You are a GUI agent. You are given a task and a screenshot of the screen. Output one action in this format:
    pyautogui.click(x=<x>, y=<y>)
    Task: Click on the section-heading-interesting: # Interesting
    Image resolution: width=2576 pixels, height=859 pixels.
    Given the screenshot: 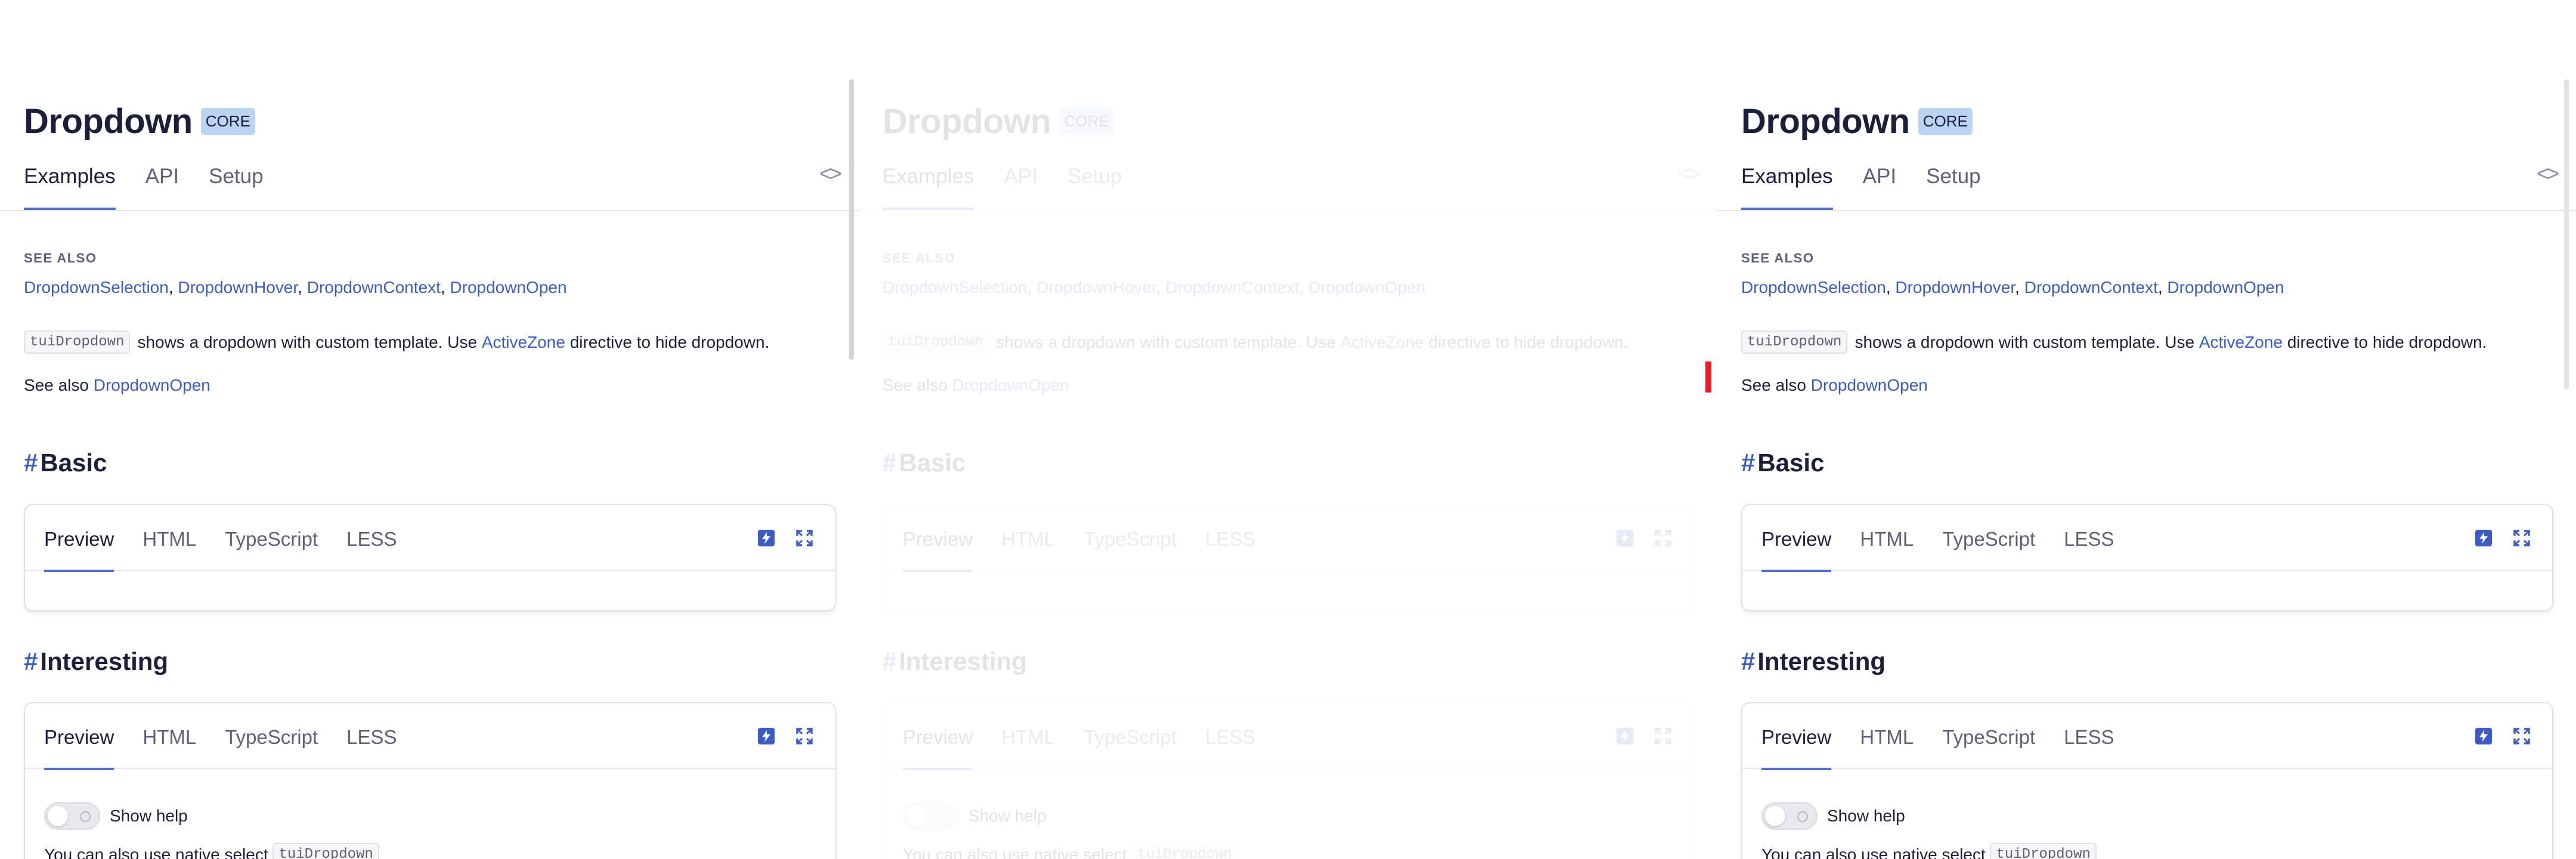 What is the action you would take?
    pyautogui.click(x=96, y=661)
    